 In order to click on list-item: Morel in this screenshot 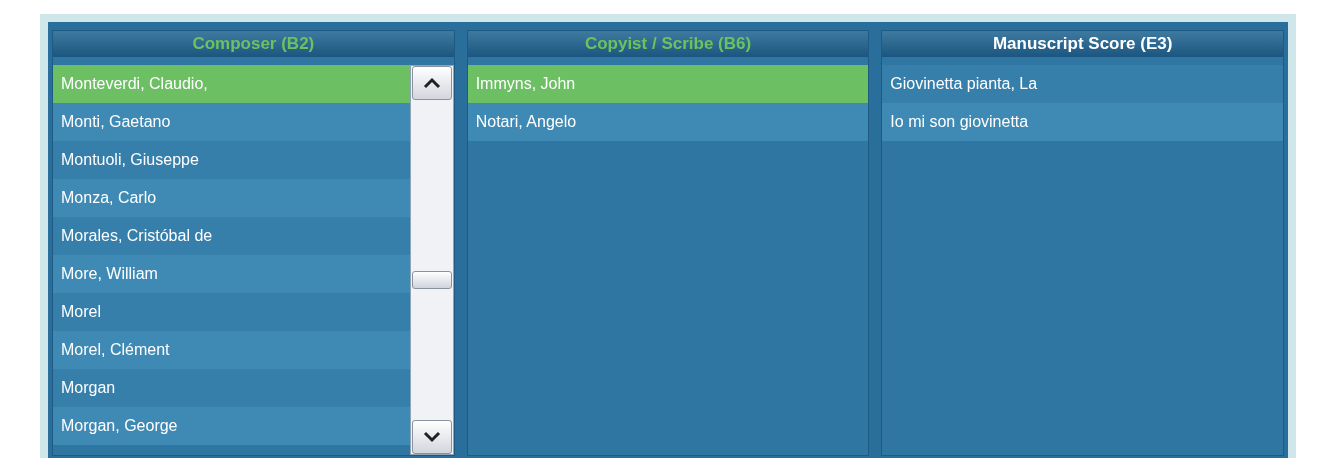, I will do `click(231, 312)`.